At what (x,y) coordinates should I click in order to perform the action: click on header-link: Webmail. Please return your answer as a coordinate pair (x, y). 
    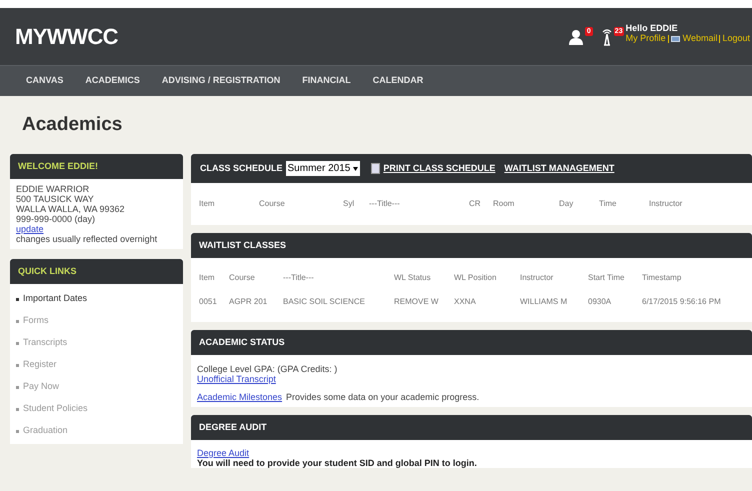
    Looking at the image, I should click on (700, 38).